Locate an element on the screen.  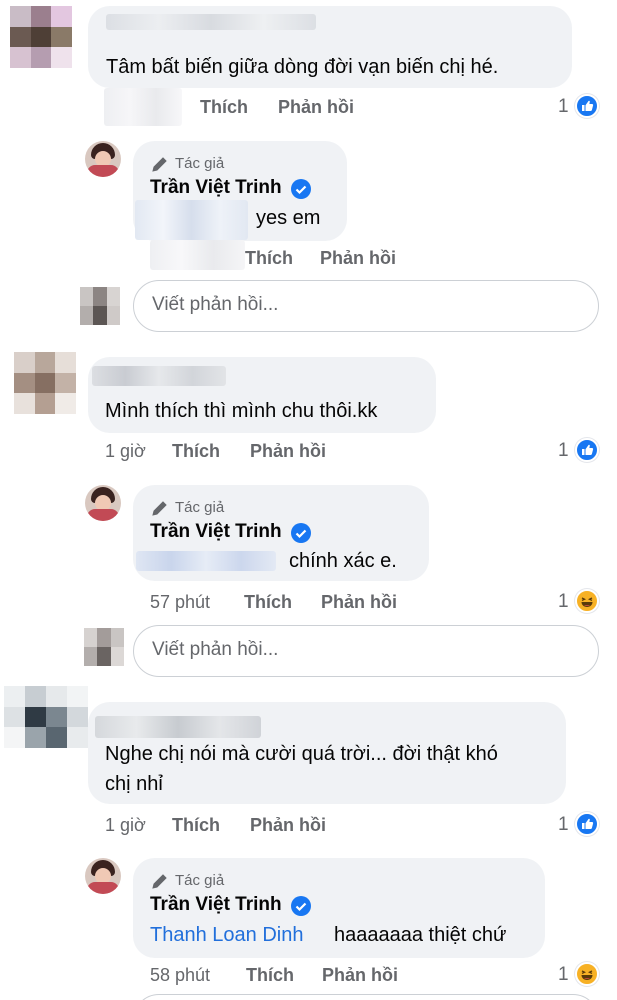
reply-link-2: Phản hồi is located at coordinates (288, 451).